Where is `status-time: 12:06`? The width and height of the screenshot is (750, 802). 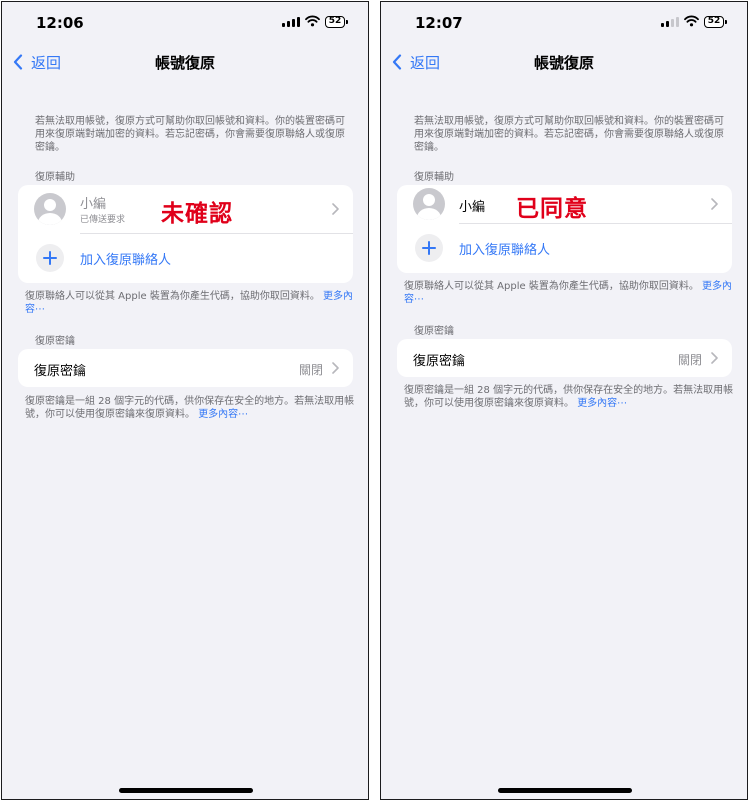
status-time: 12:06 is located at coordinates (60, 23).